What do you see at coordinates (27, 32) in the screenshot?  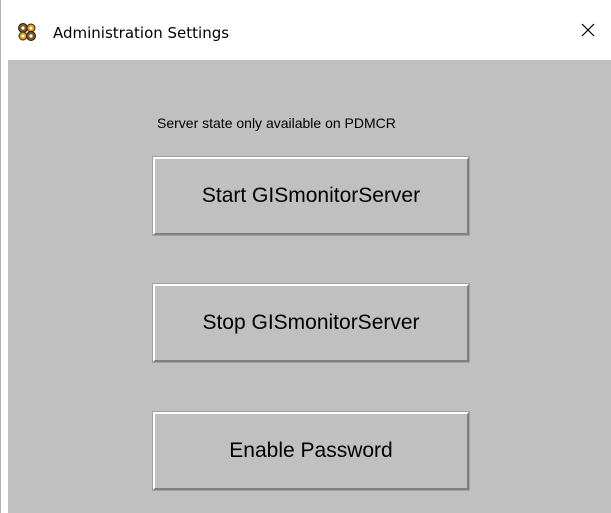 I see `cogwheels-icon` at bounding box center [27, 32].